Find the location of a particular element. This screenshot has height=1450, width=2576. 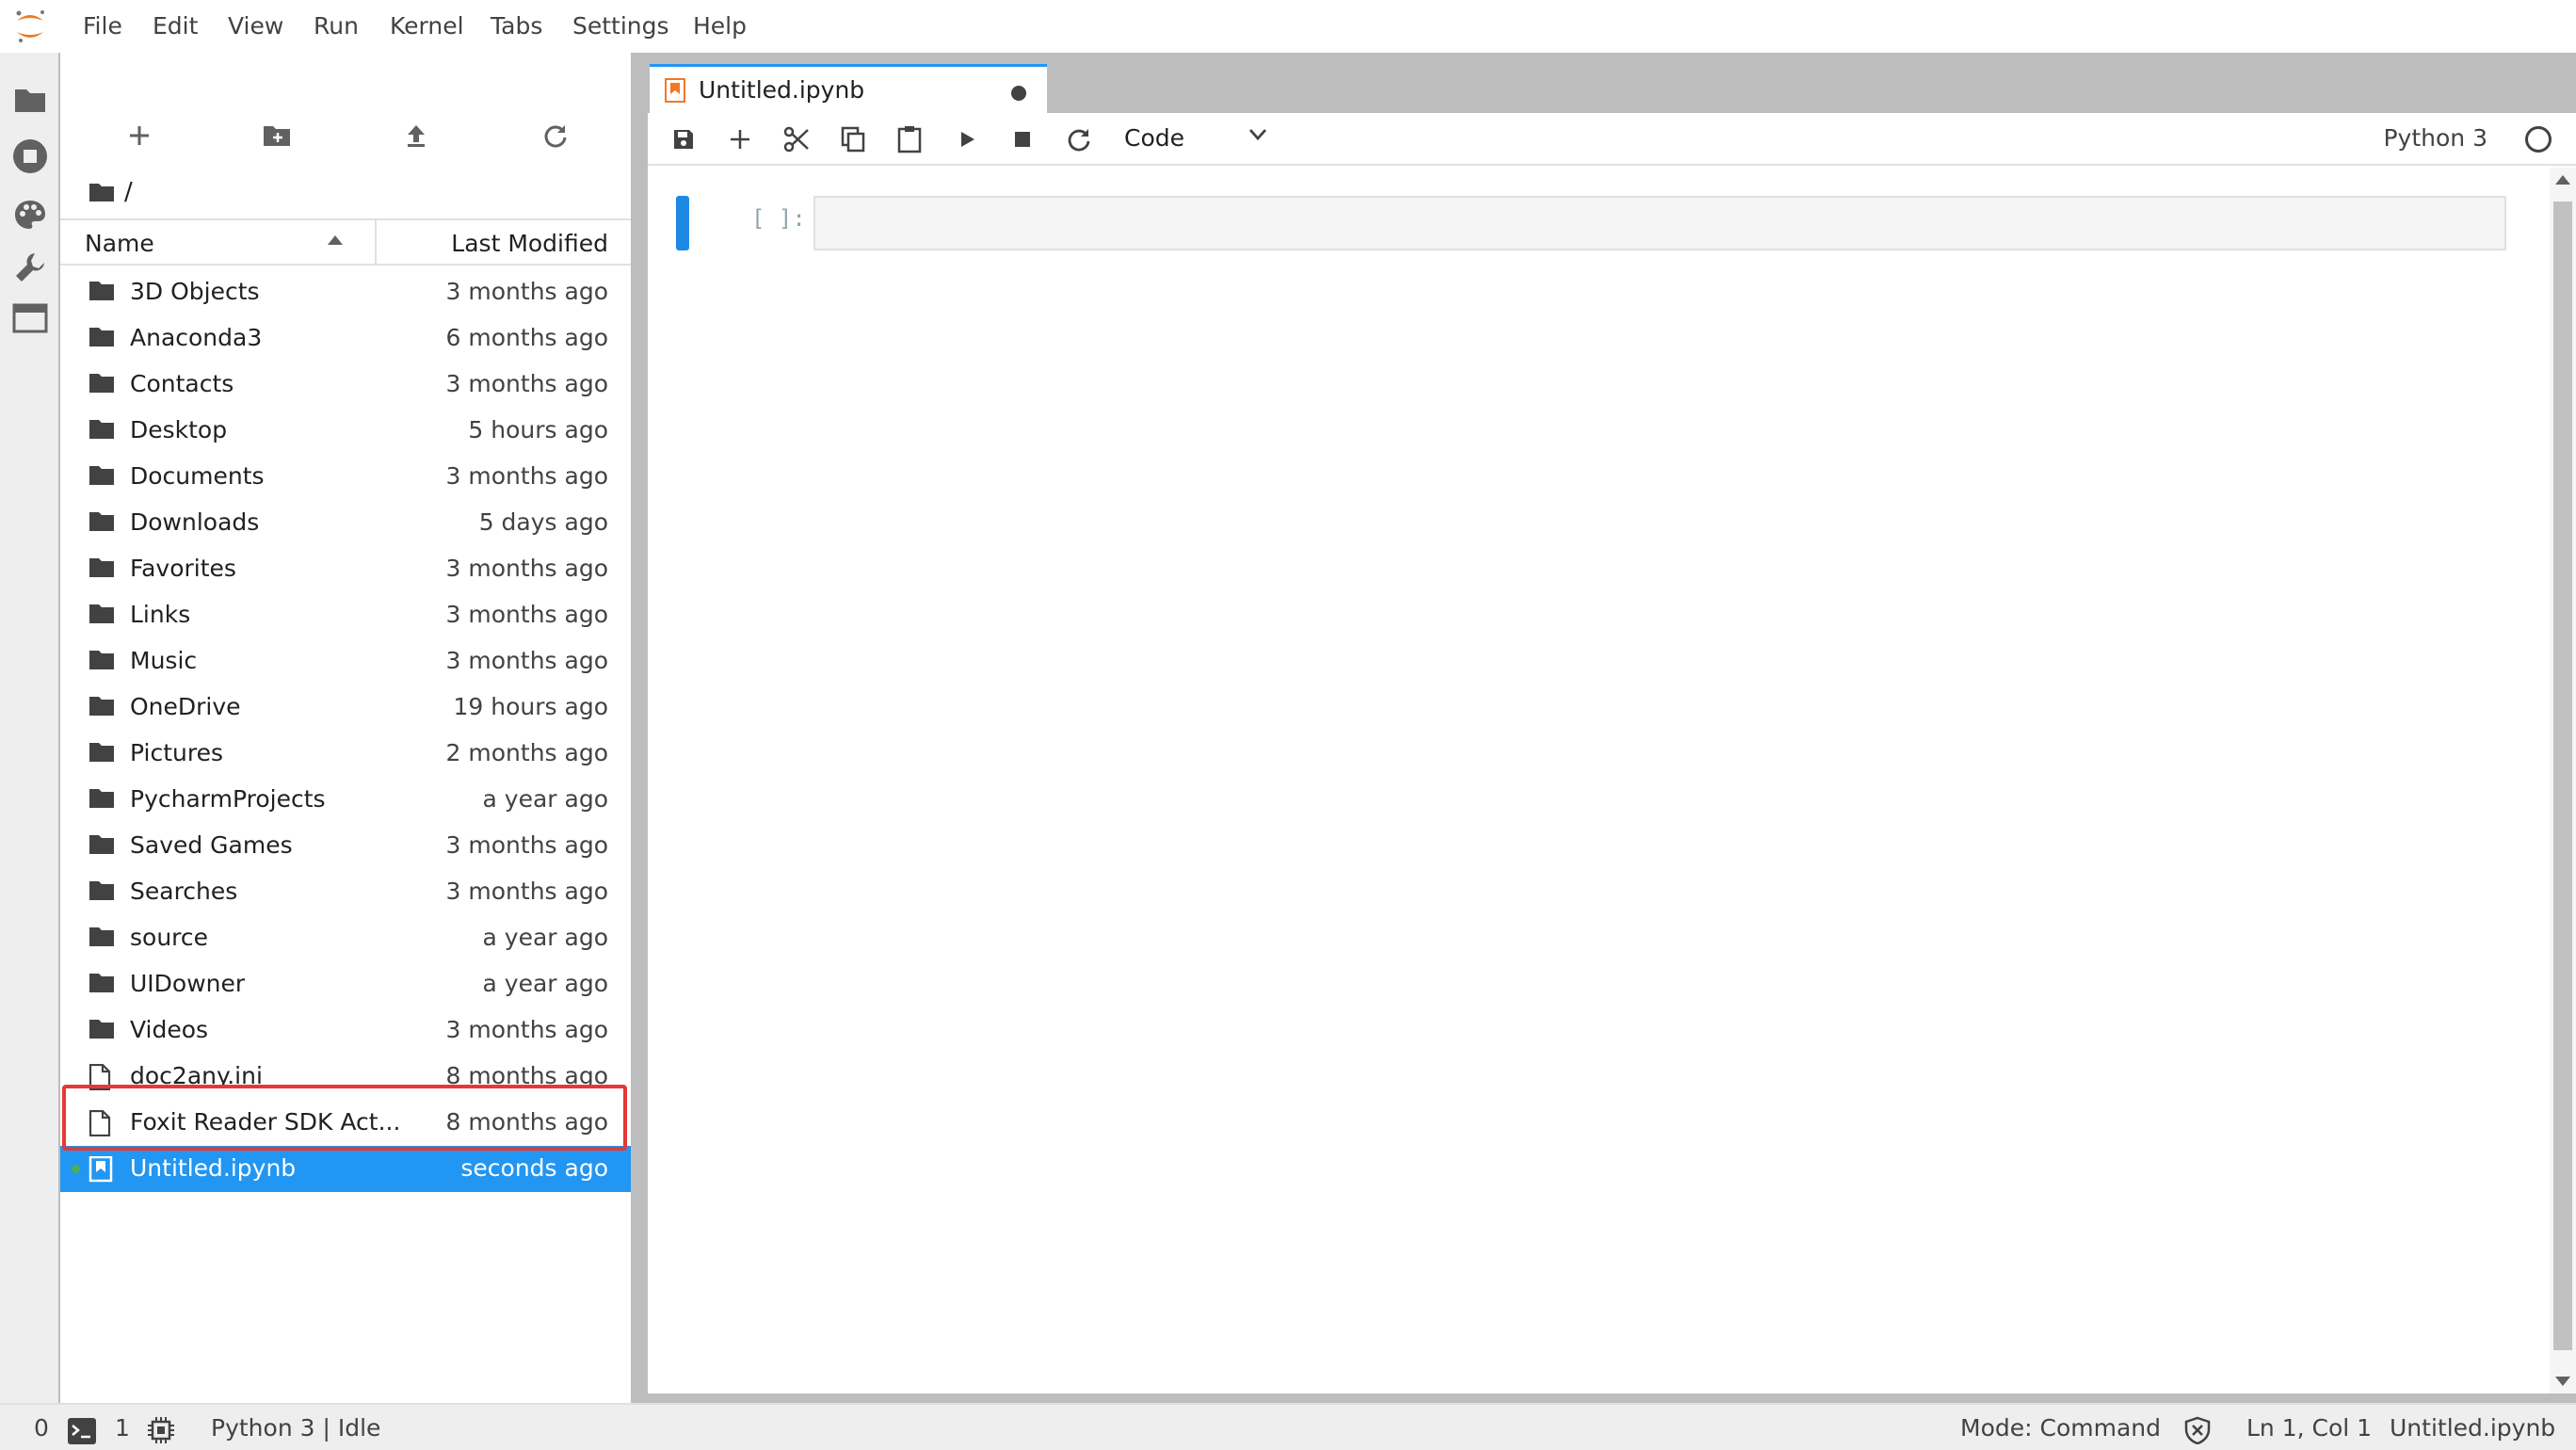

activity-bar is located at coordinates (30, 728).